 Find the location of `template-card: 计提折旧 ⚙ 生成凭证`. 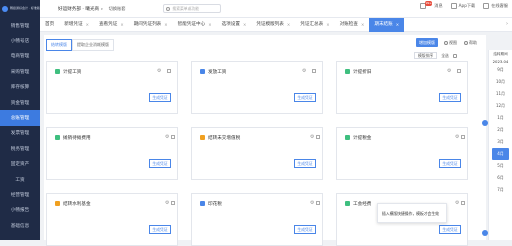

template-card: 计提折旧 ⚙ 生成凭证 is located at coordinates (402, 87).